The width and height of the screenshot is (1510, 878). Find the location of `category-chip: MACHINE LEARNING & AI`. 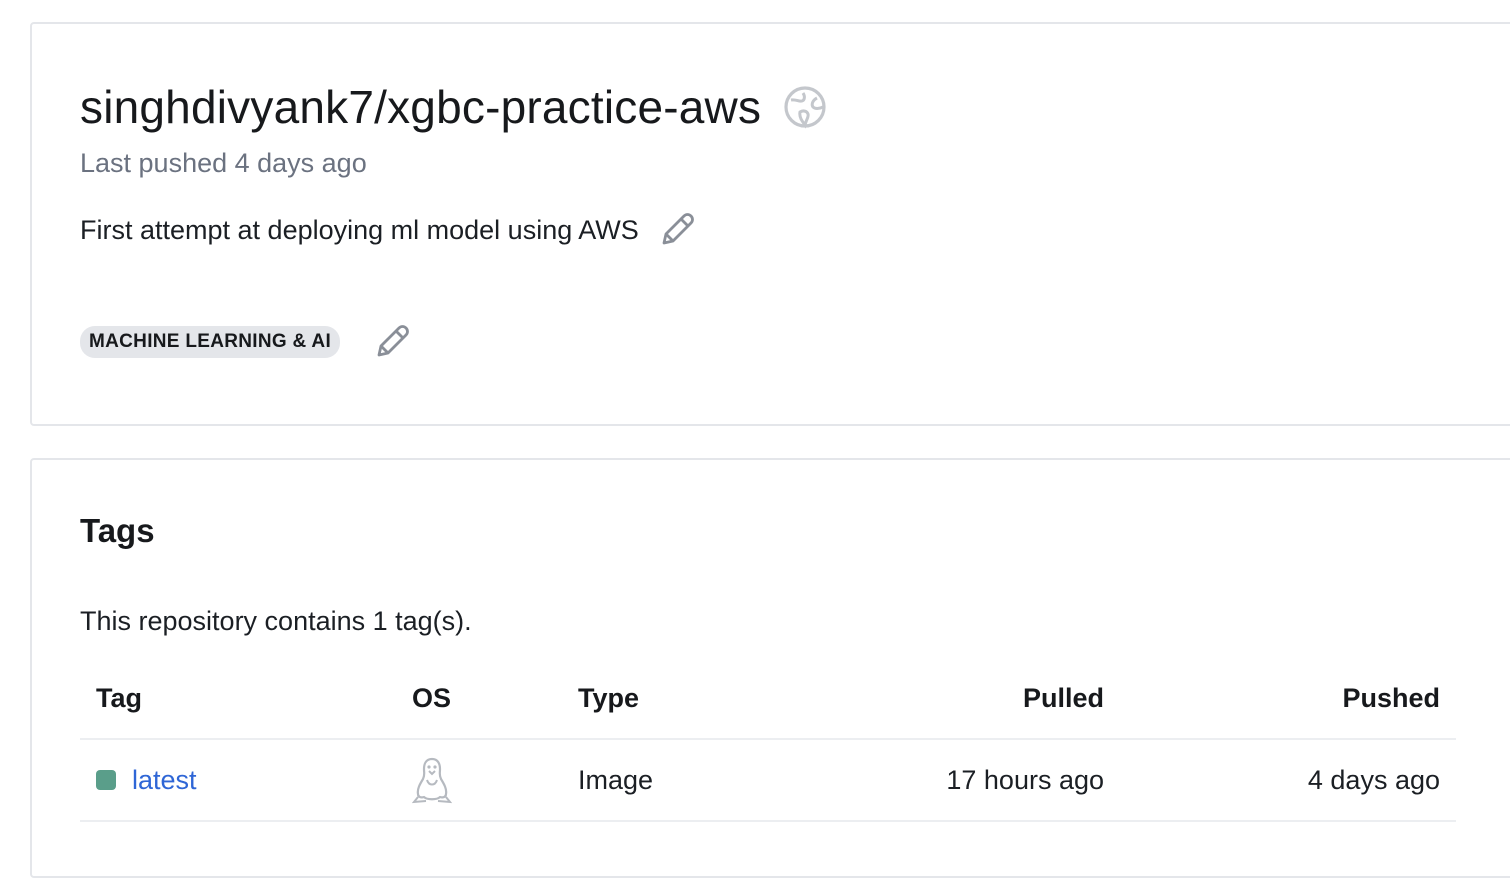

category-chip: MACHINE LEARNING & AI is located at coordinates (210, 342).